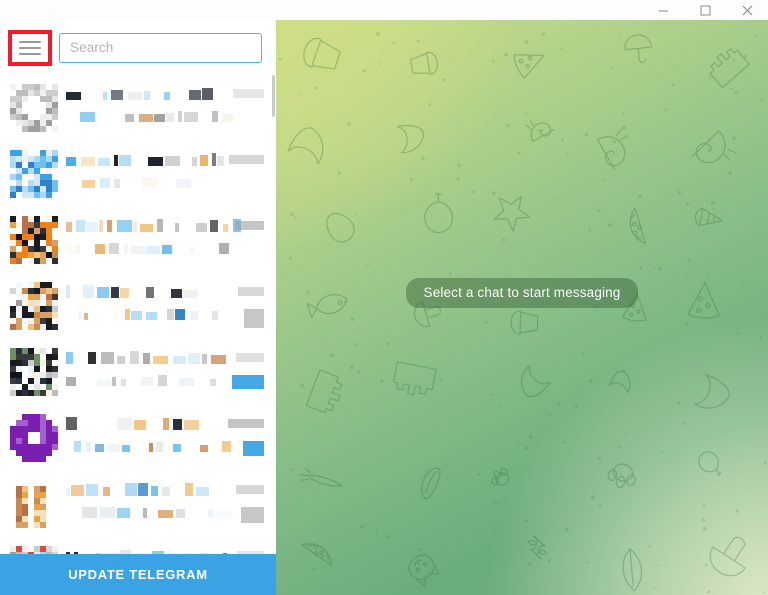 The image size is (768, 595). I want to click on maximize-button, so click(705, 10).